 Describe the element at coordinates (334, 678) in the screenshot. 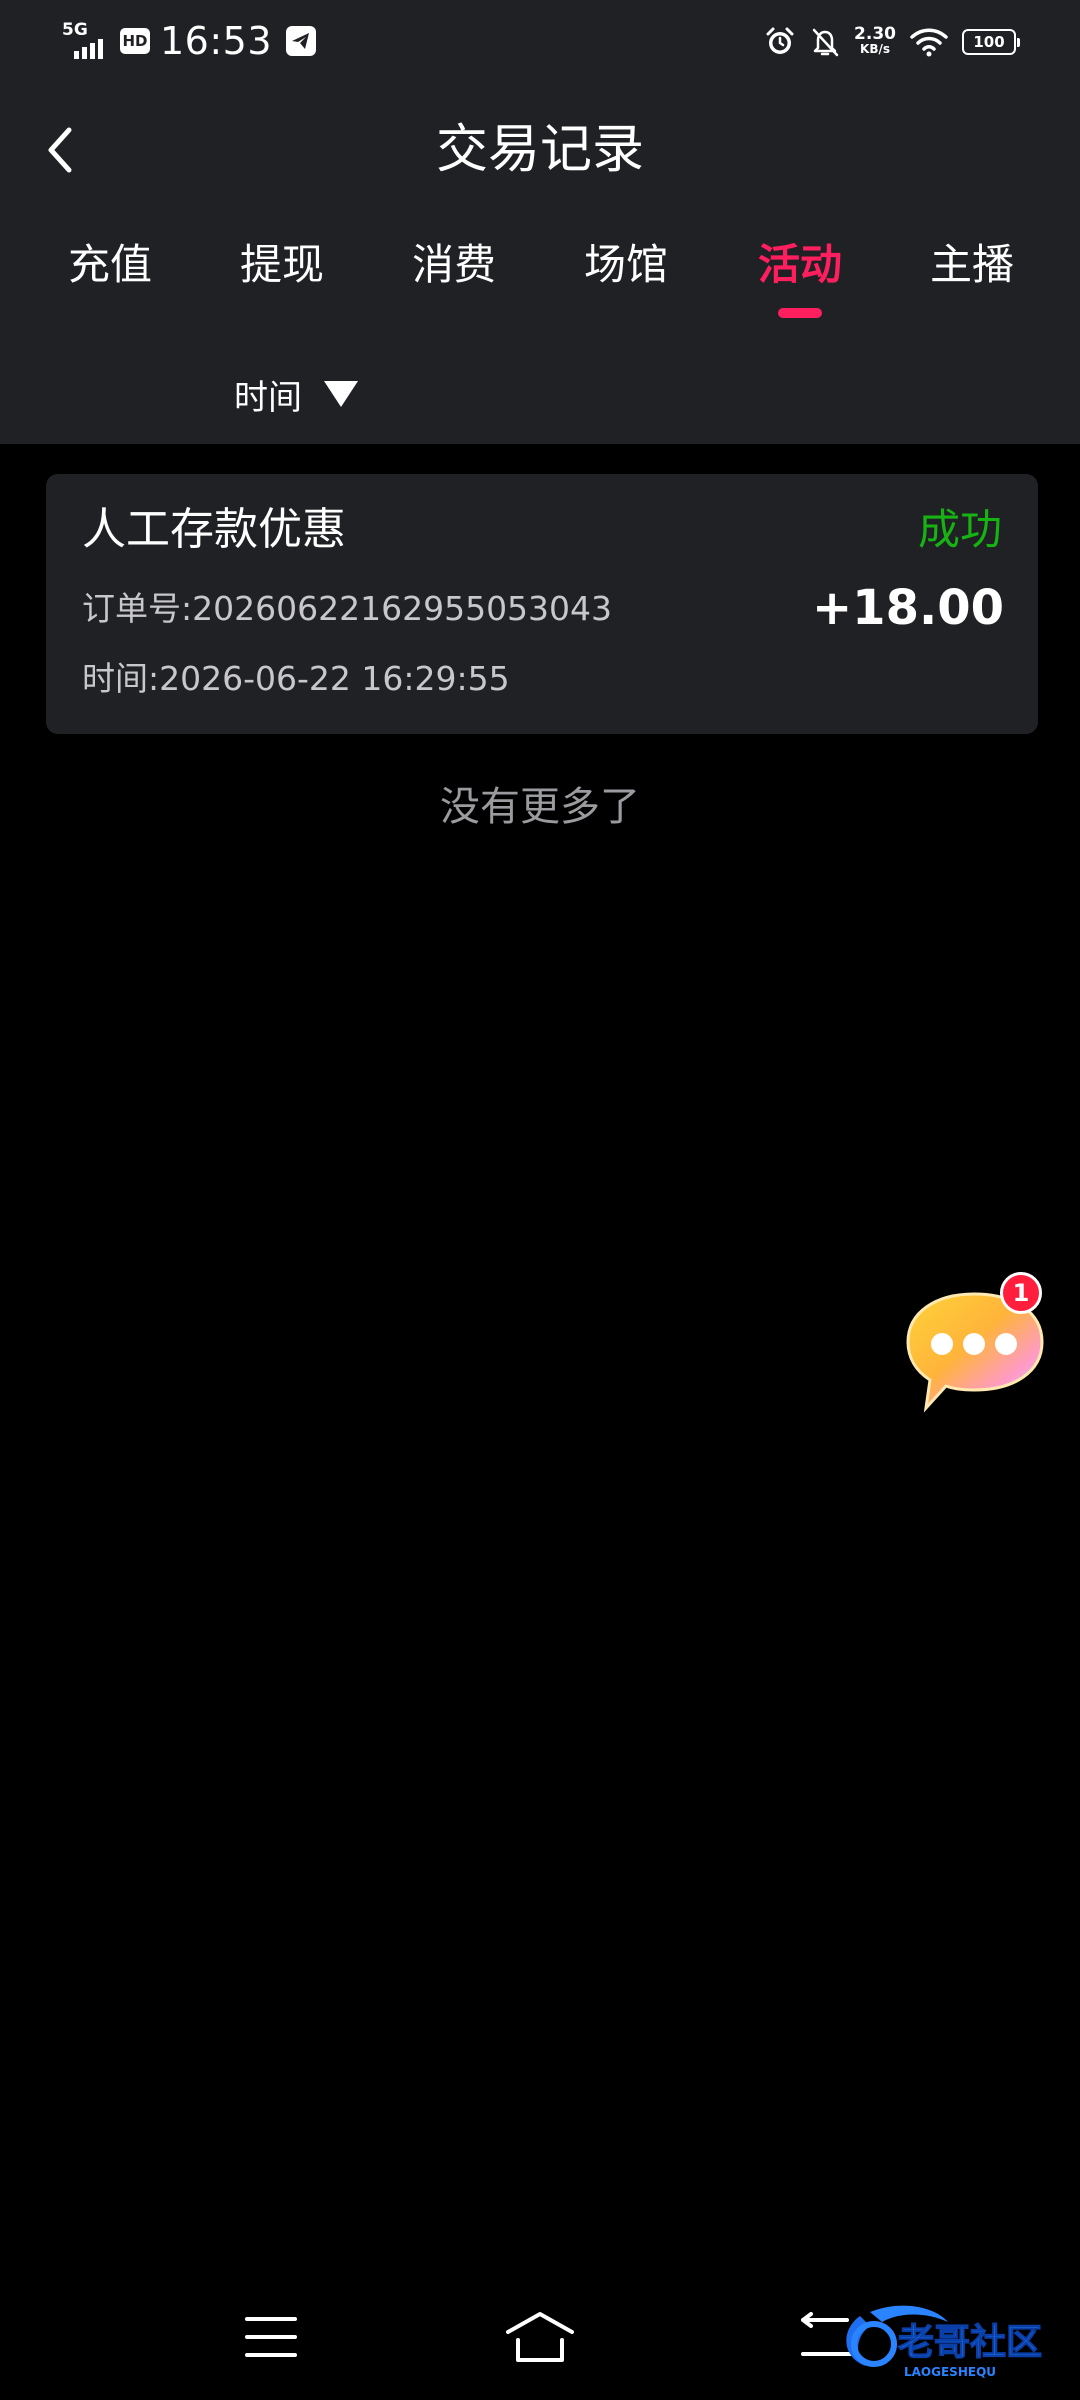

I see `record-time-value: 2026-06-22 16:29:55` at that location.